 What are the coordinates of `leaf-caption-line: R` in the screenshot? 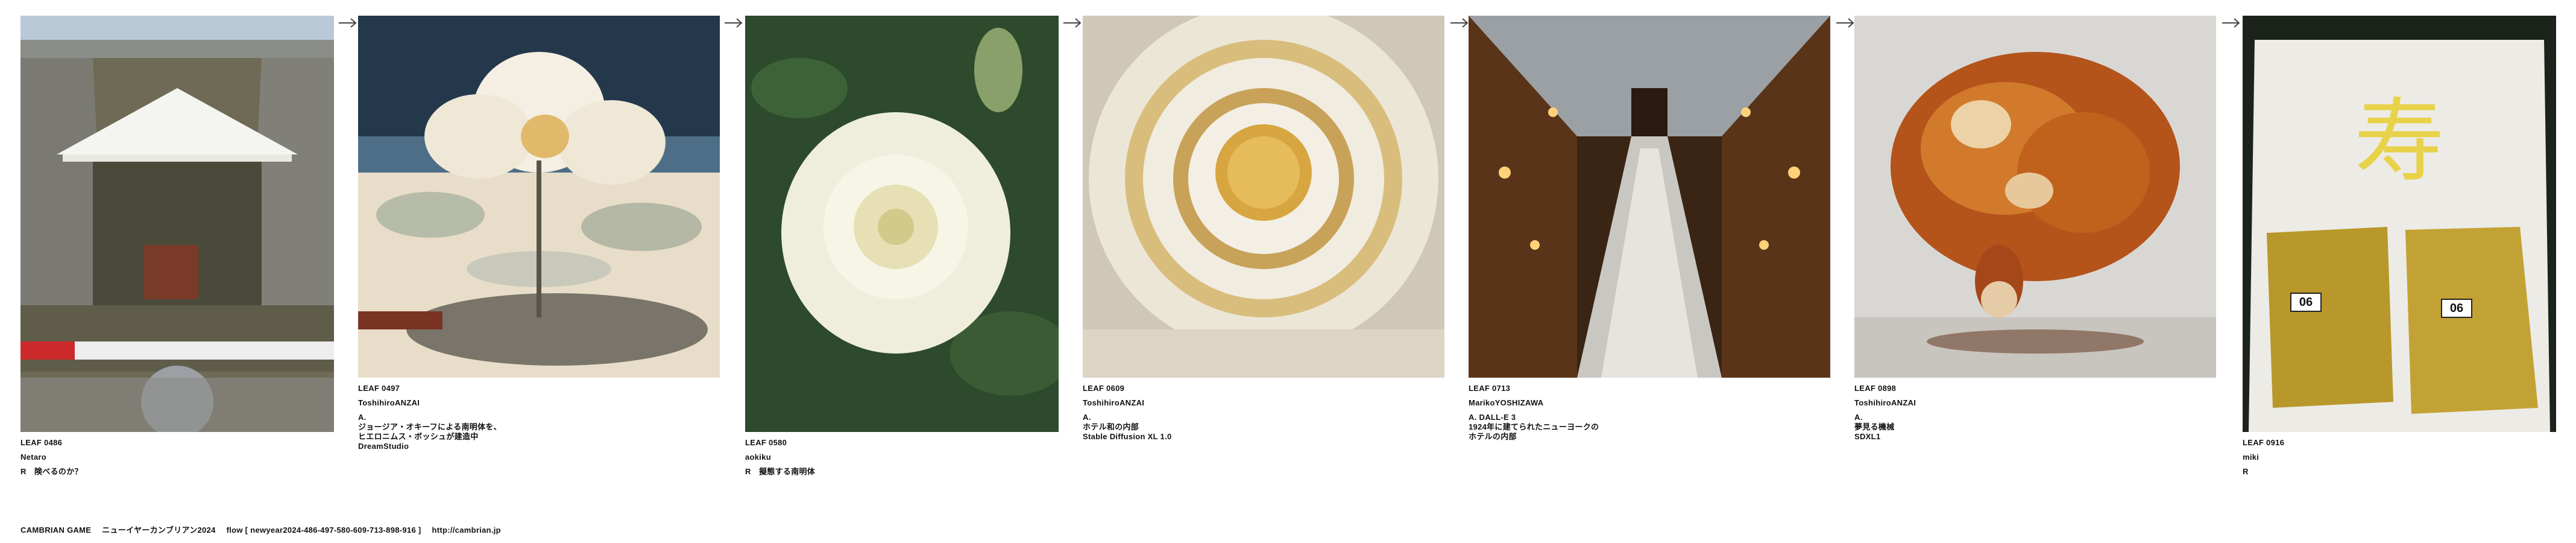 It's located at (2246, 471).